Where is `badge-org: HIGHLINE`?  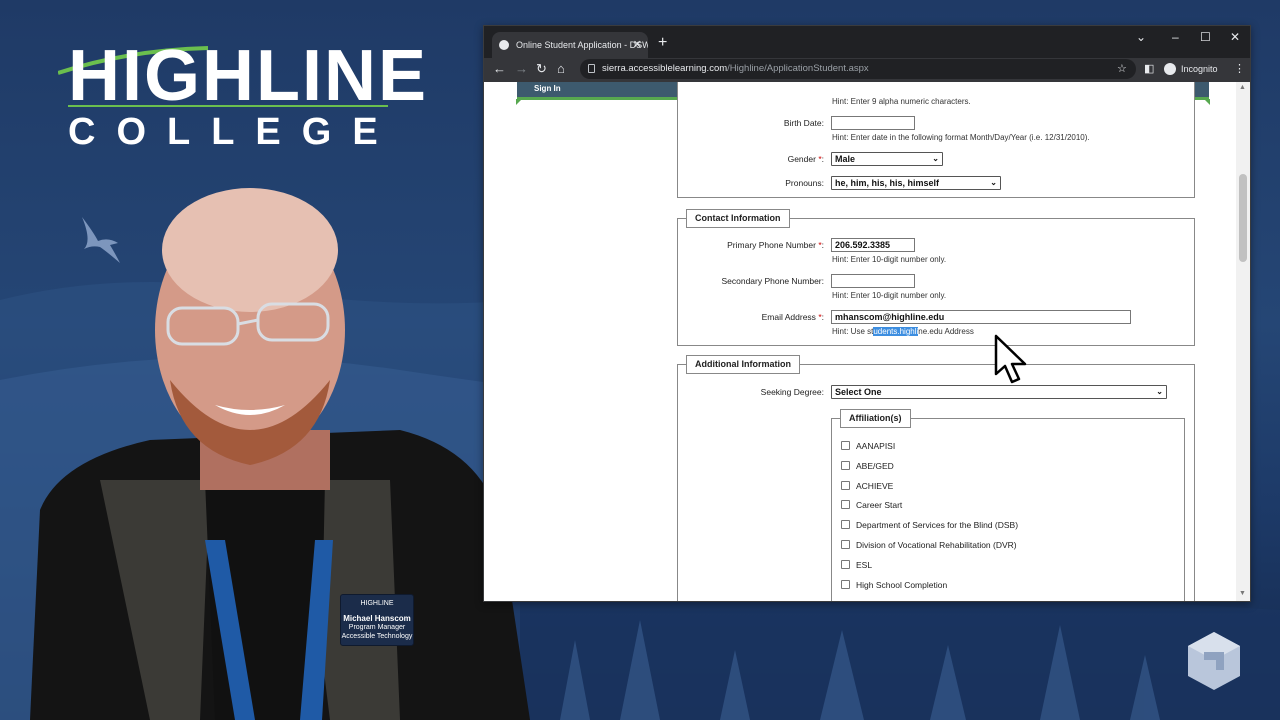
badge-org: HIGHLINE is located at coordinates (377, 603).